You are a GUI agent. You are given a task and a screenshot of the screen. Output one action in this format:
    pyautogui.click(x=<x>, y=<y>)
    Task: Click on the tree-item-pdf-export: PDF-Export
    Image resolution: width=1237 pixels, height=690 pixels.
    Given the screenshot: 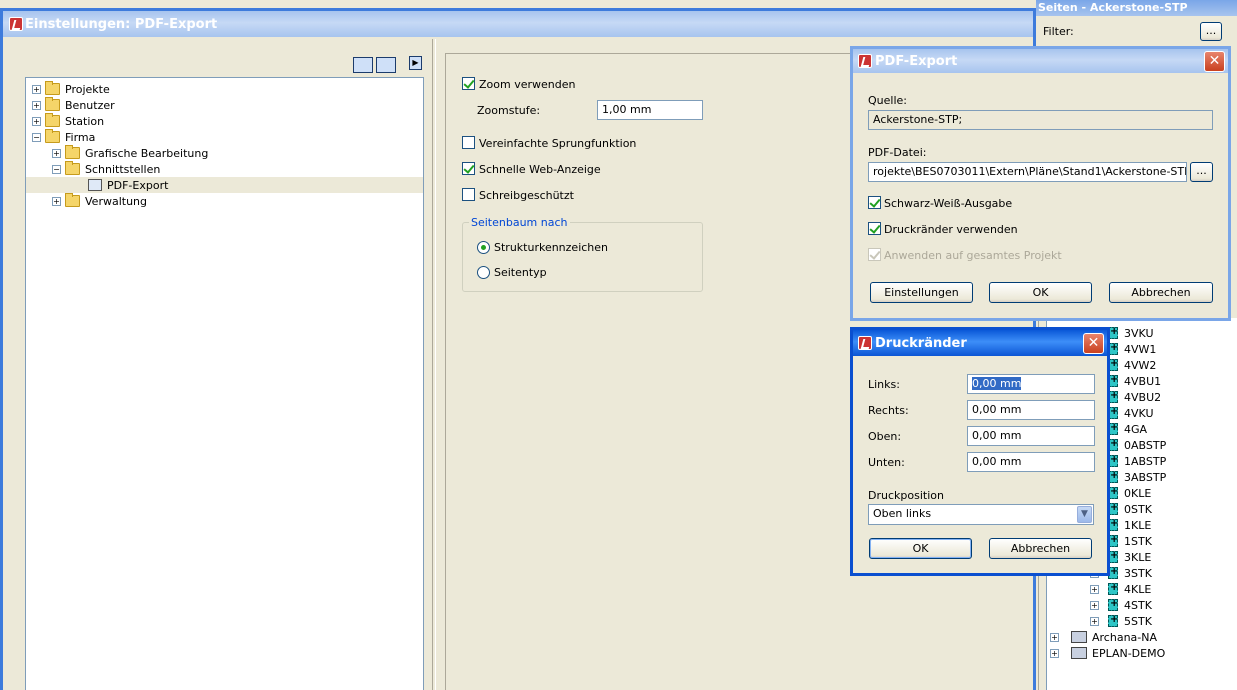 What is the action you would take?
    pyautogui.click(x=224, y=185)
    